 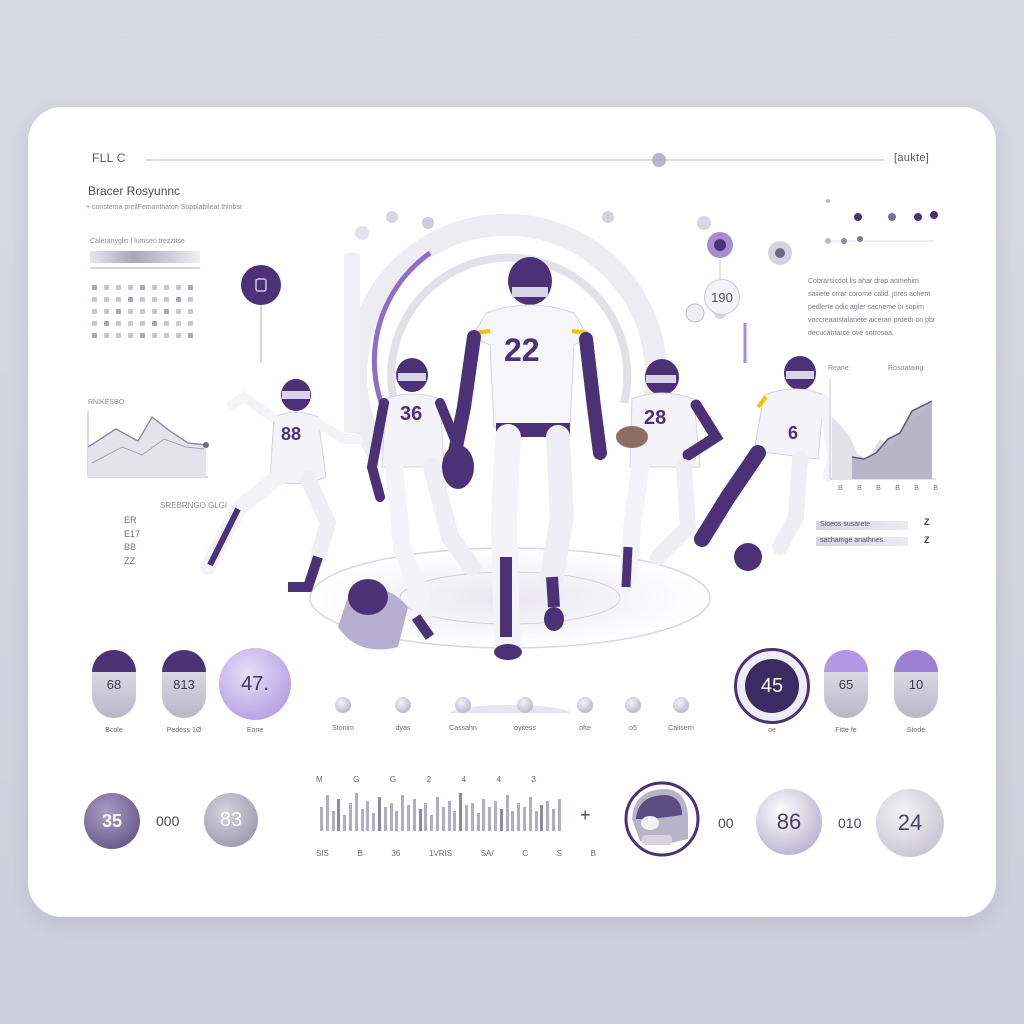 I want to click on stat-pill: 813, so click(x=184, y=684).